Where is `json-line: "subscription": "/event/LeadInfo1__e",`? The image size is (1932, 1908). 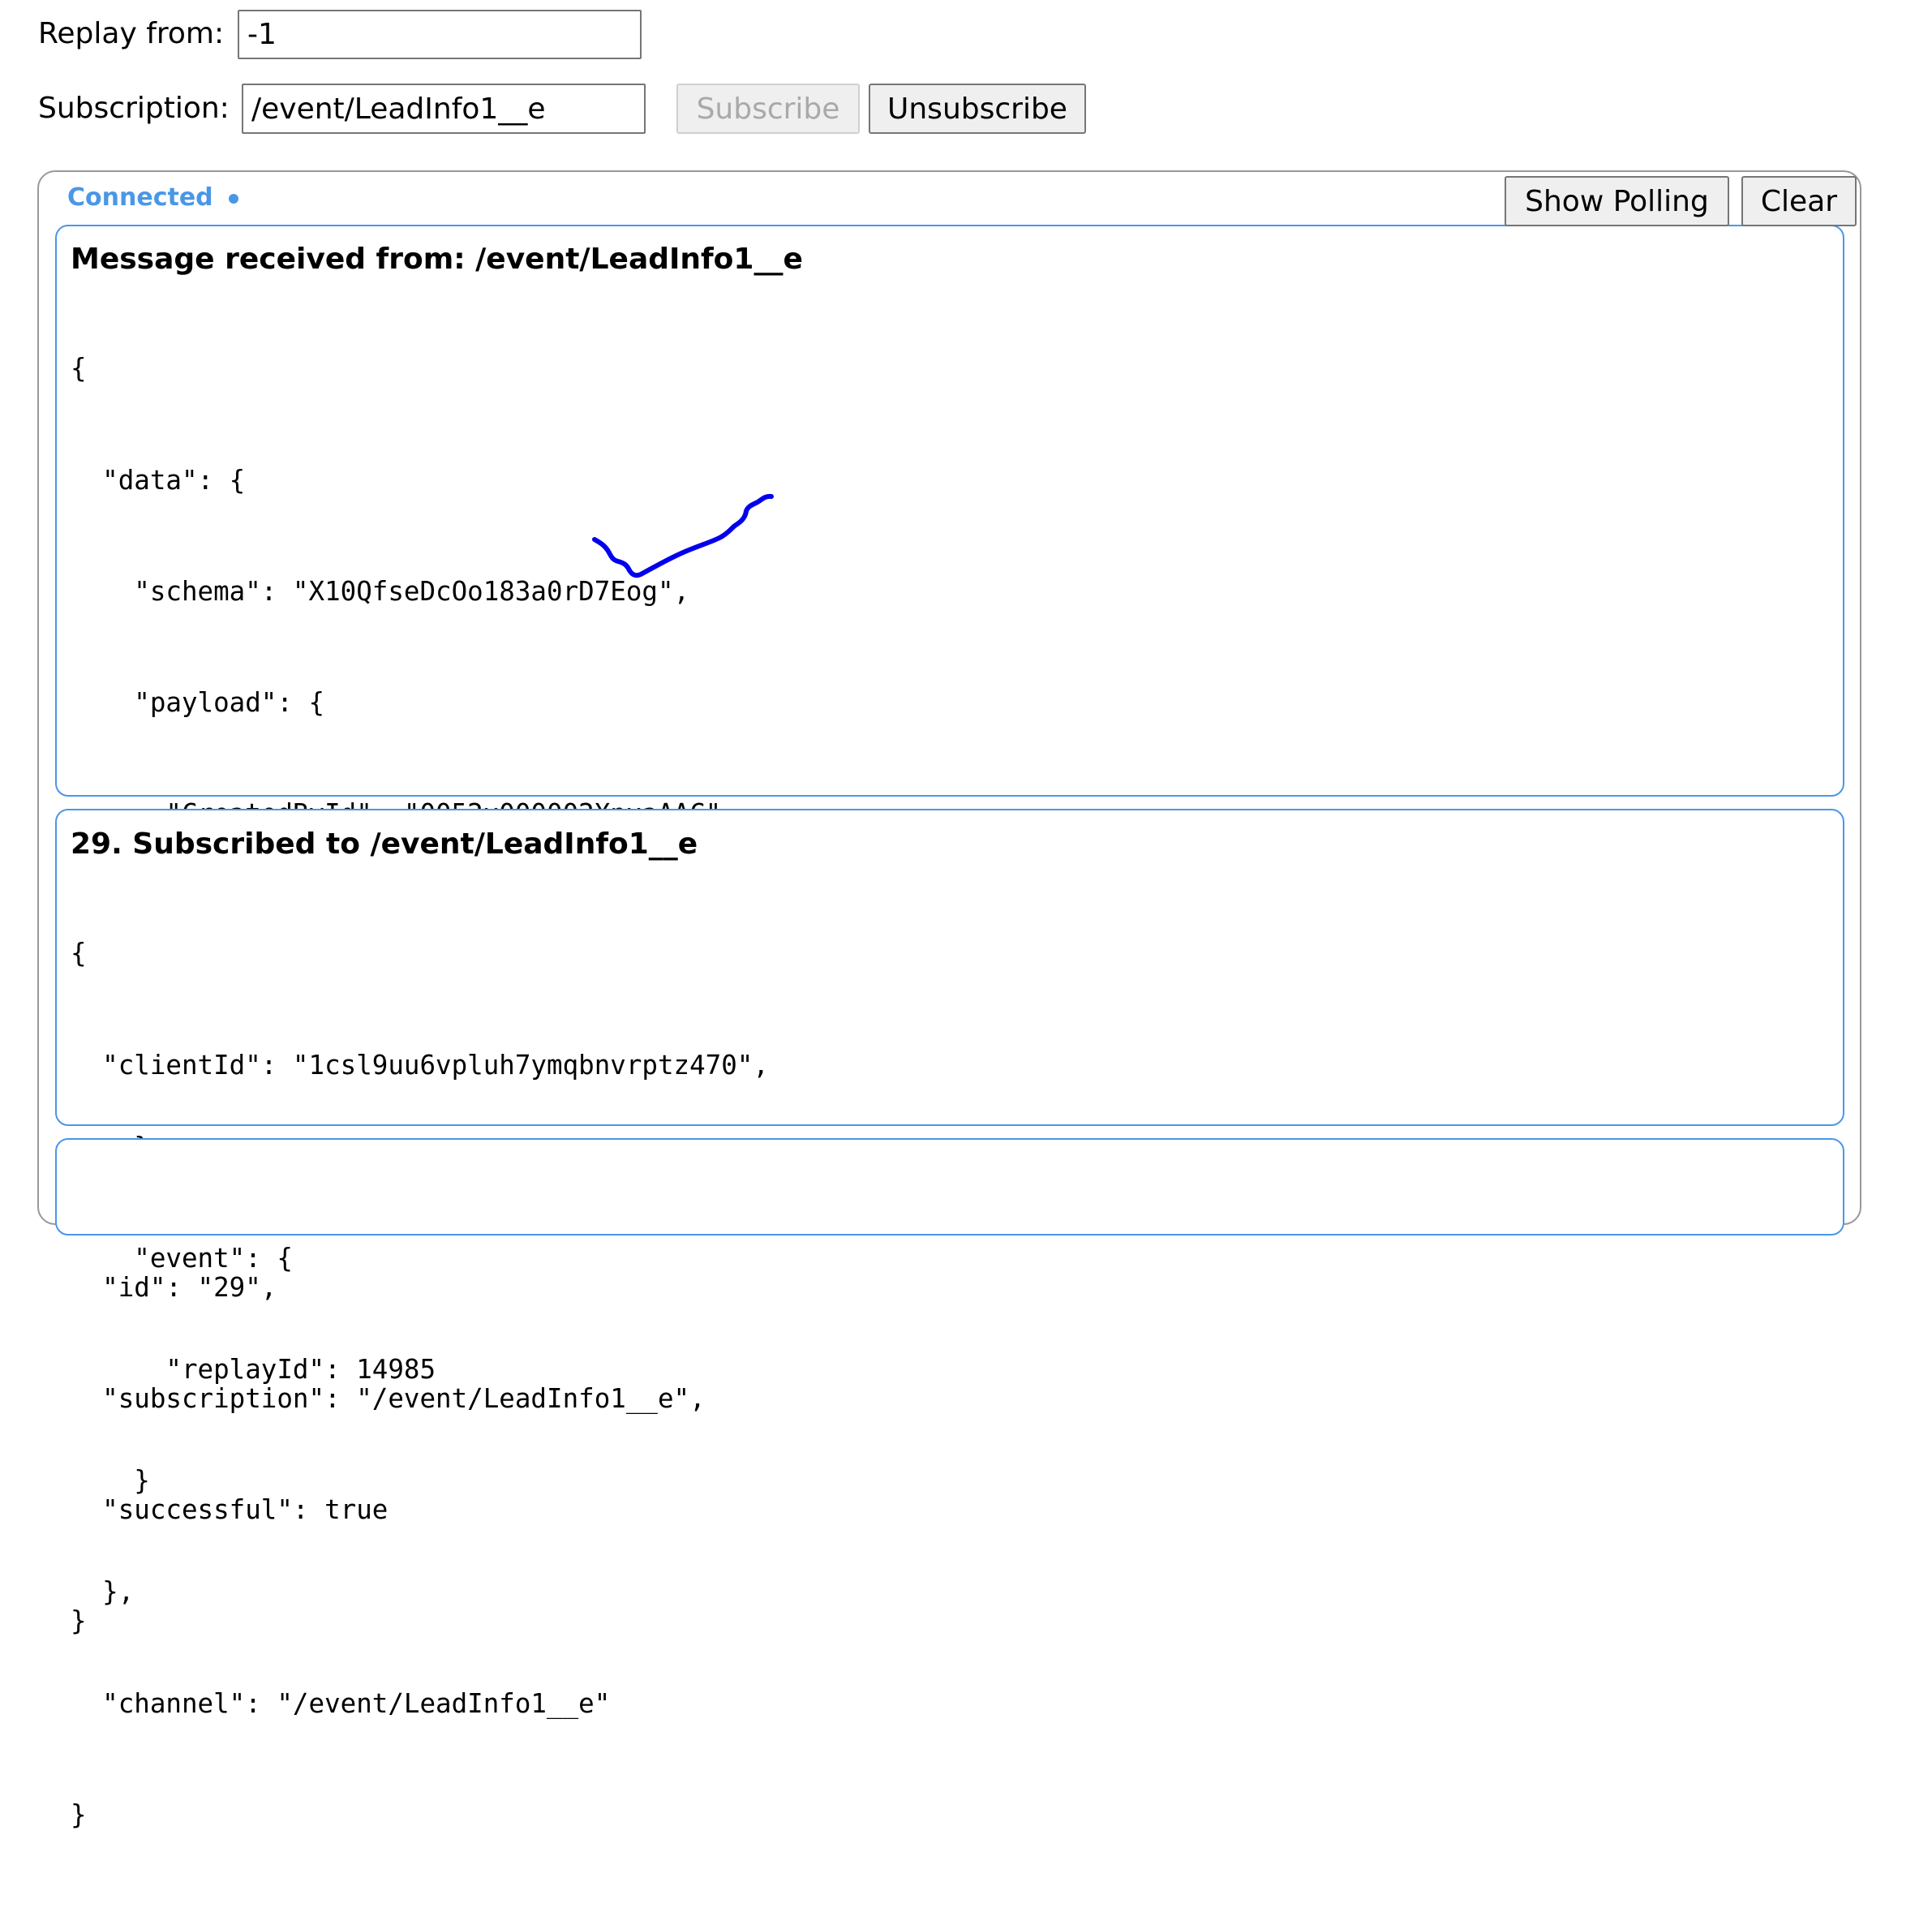
json-line: "subscription": "/event/LeadInfo1__e", is located at coordinates (388, 1398).